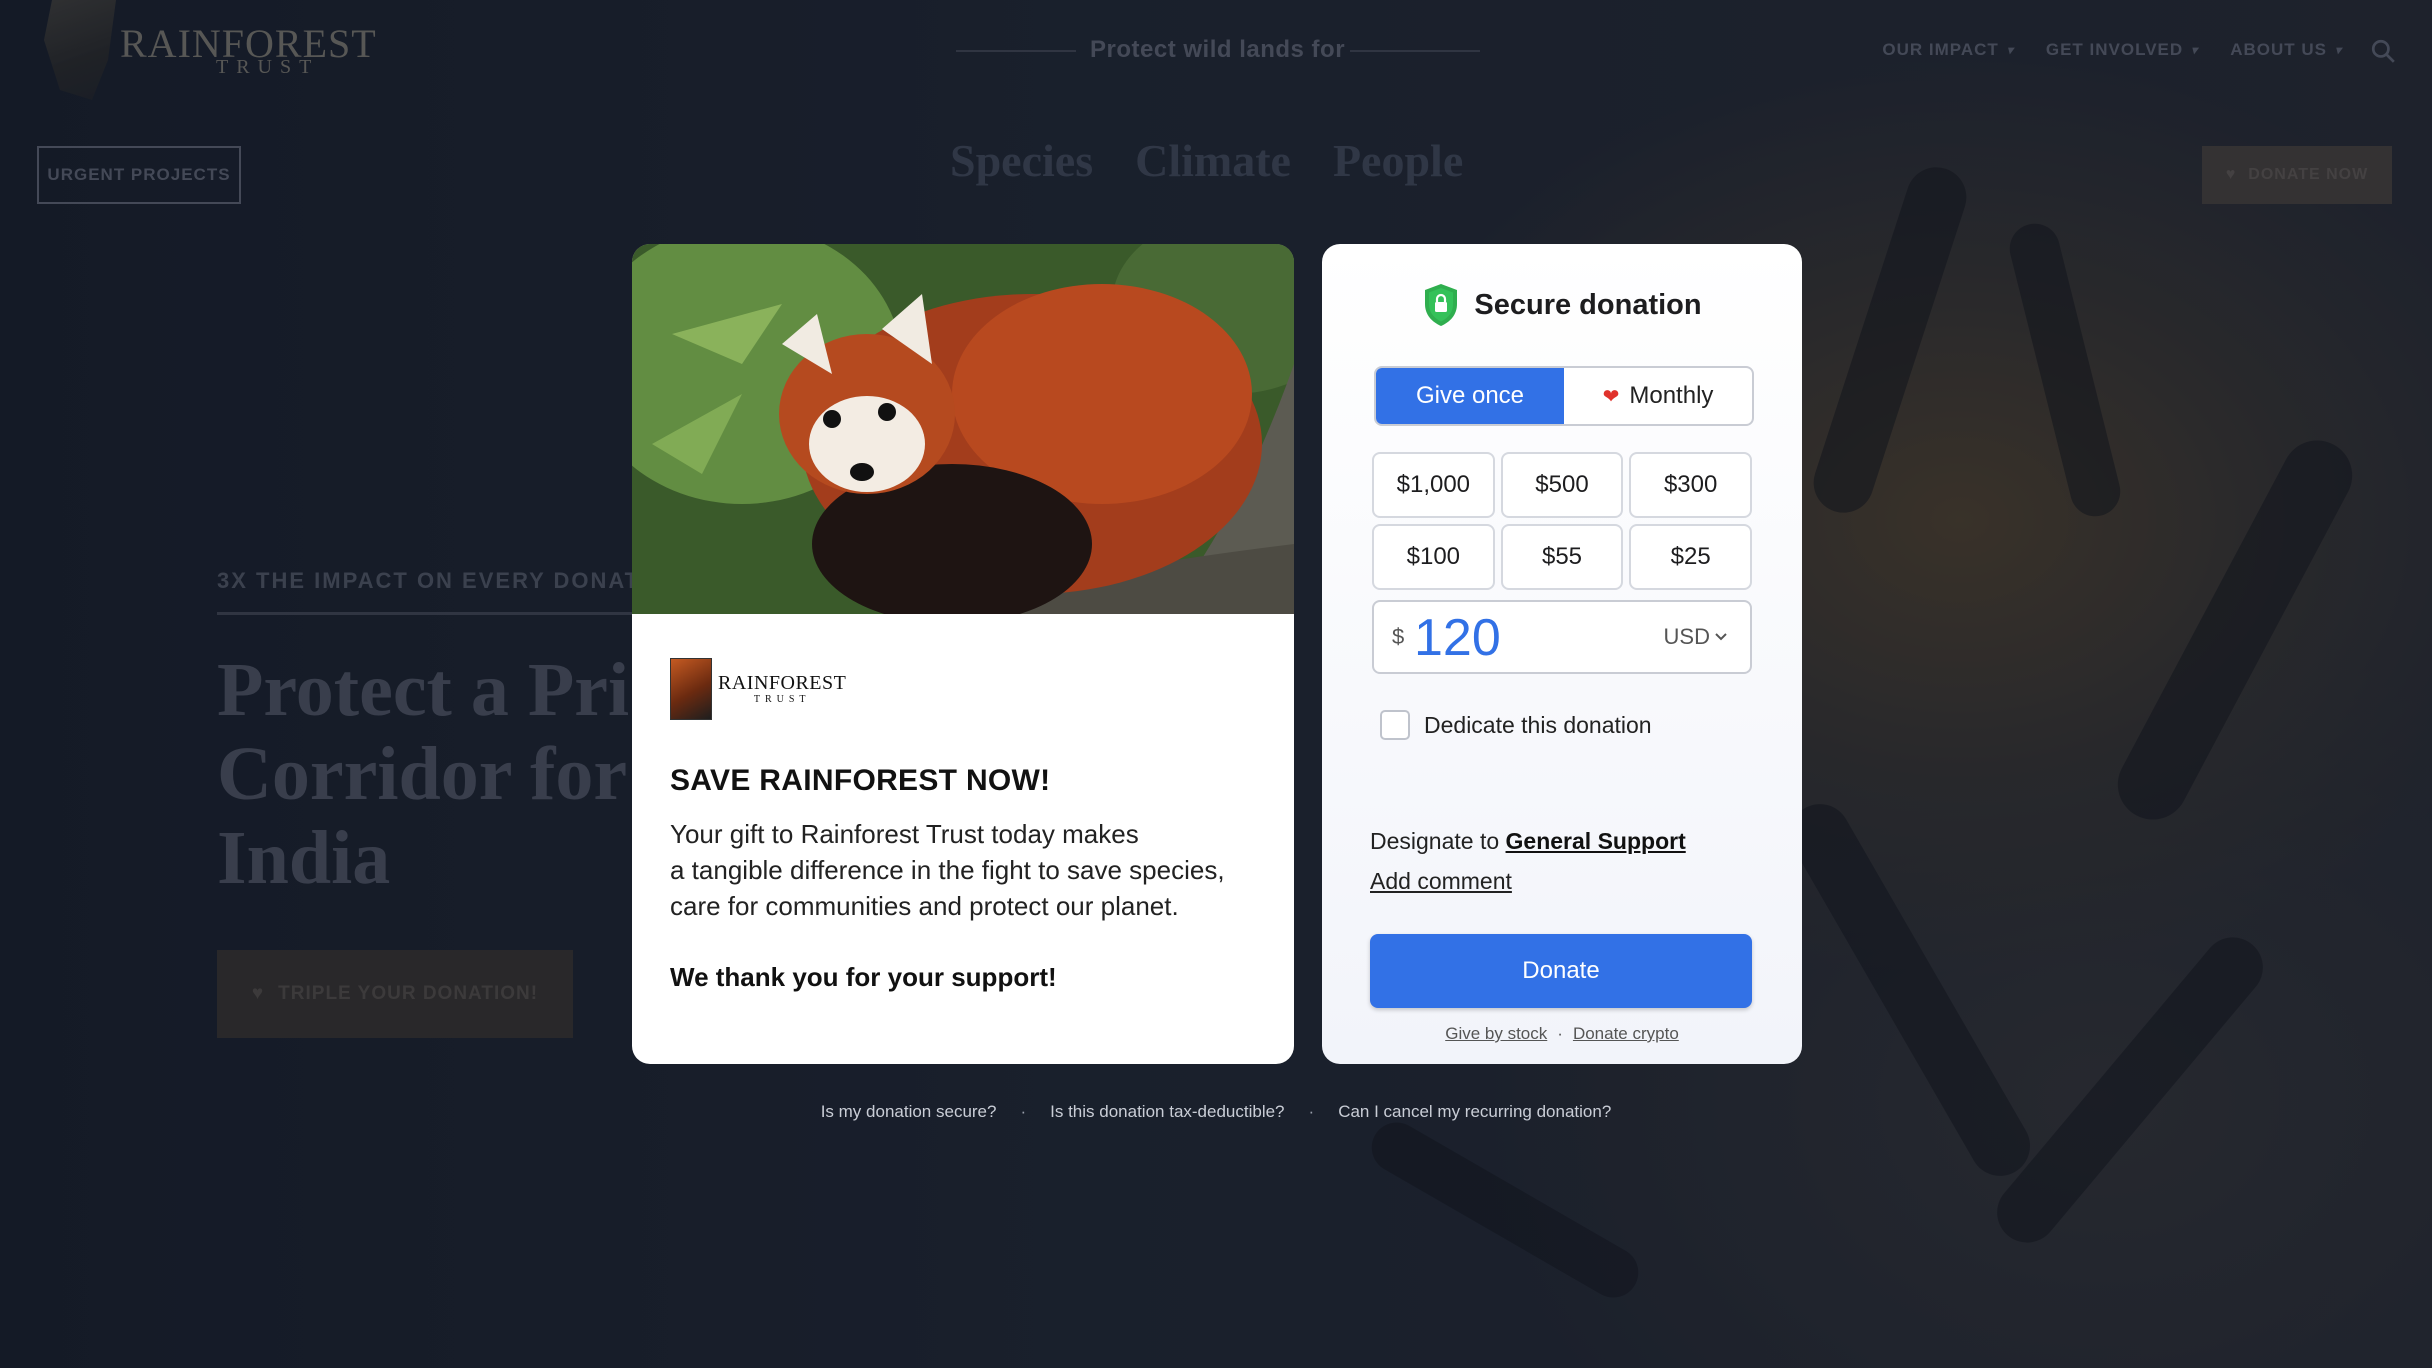 Image resolution: width=2432 pixels, height=1368 pixels. I want to click on brand-text: RAINFOREST TRUST, so click(782, 689).